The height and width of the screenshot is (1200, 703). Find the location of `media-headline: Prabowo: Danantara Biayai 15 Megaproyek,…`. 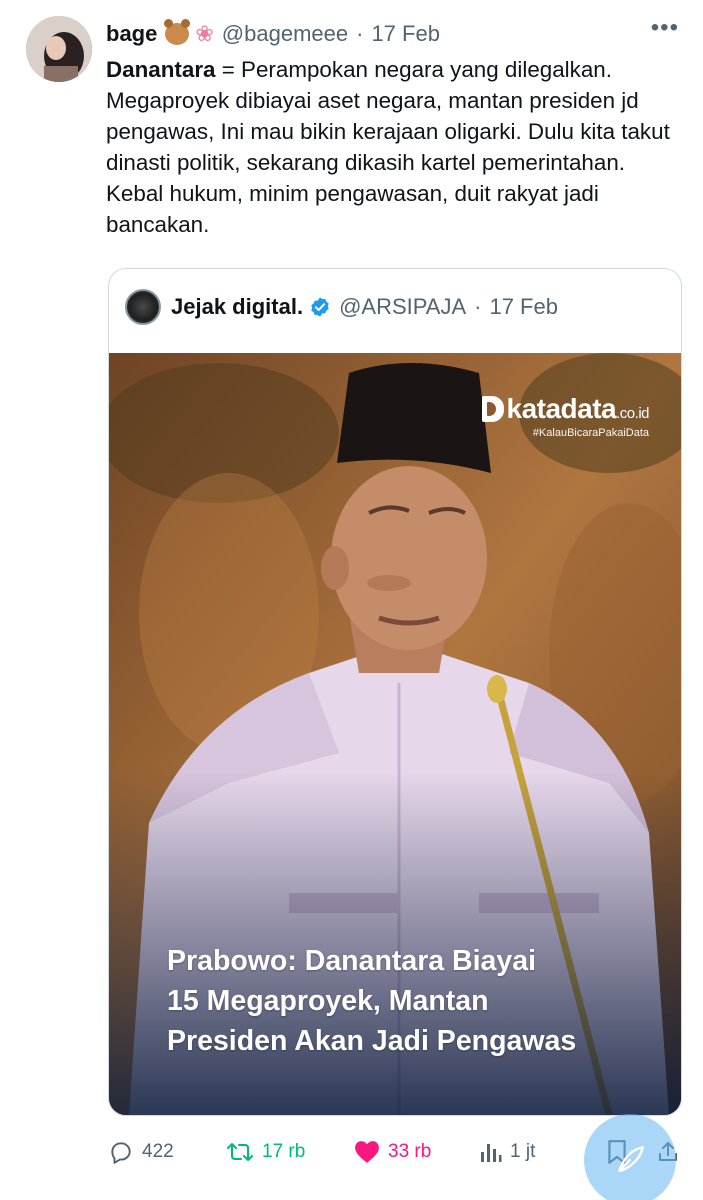

media-headline: Prabowo: Danantara Biayai 15 Megaproyek,… is located at coordinates (417, 1001).